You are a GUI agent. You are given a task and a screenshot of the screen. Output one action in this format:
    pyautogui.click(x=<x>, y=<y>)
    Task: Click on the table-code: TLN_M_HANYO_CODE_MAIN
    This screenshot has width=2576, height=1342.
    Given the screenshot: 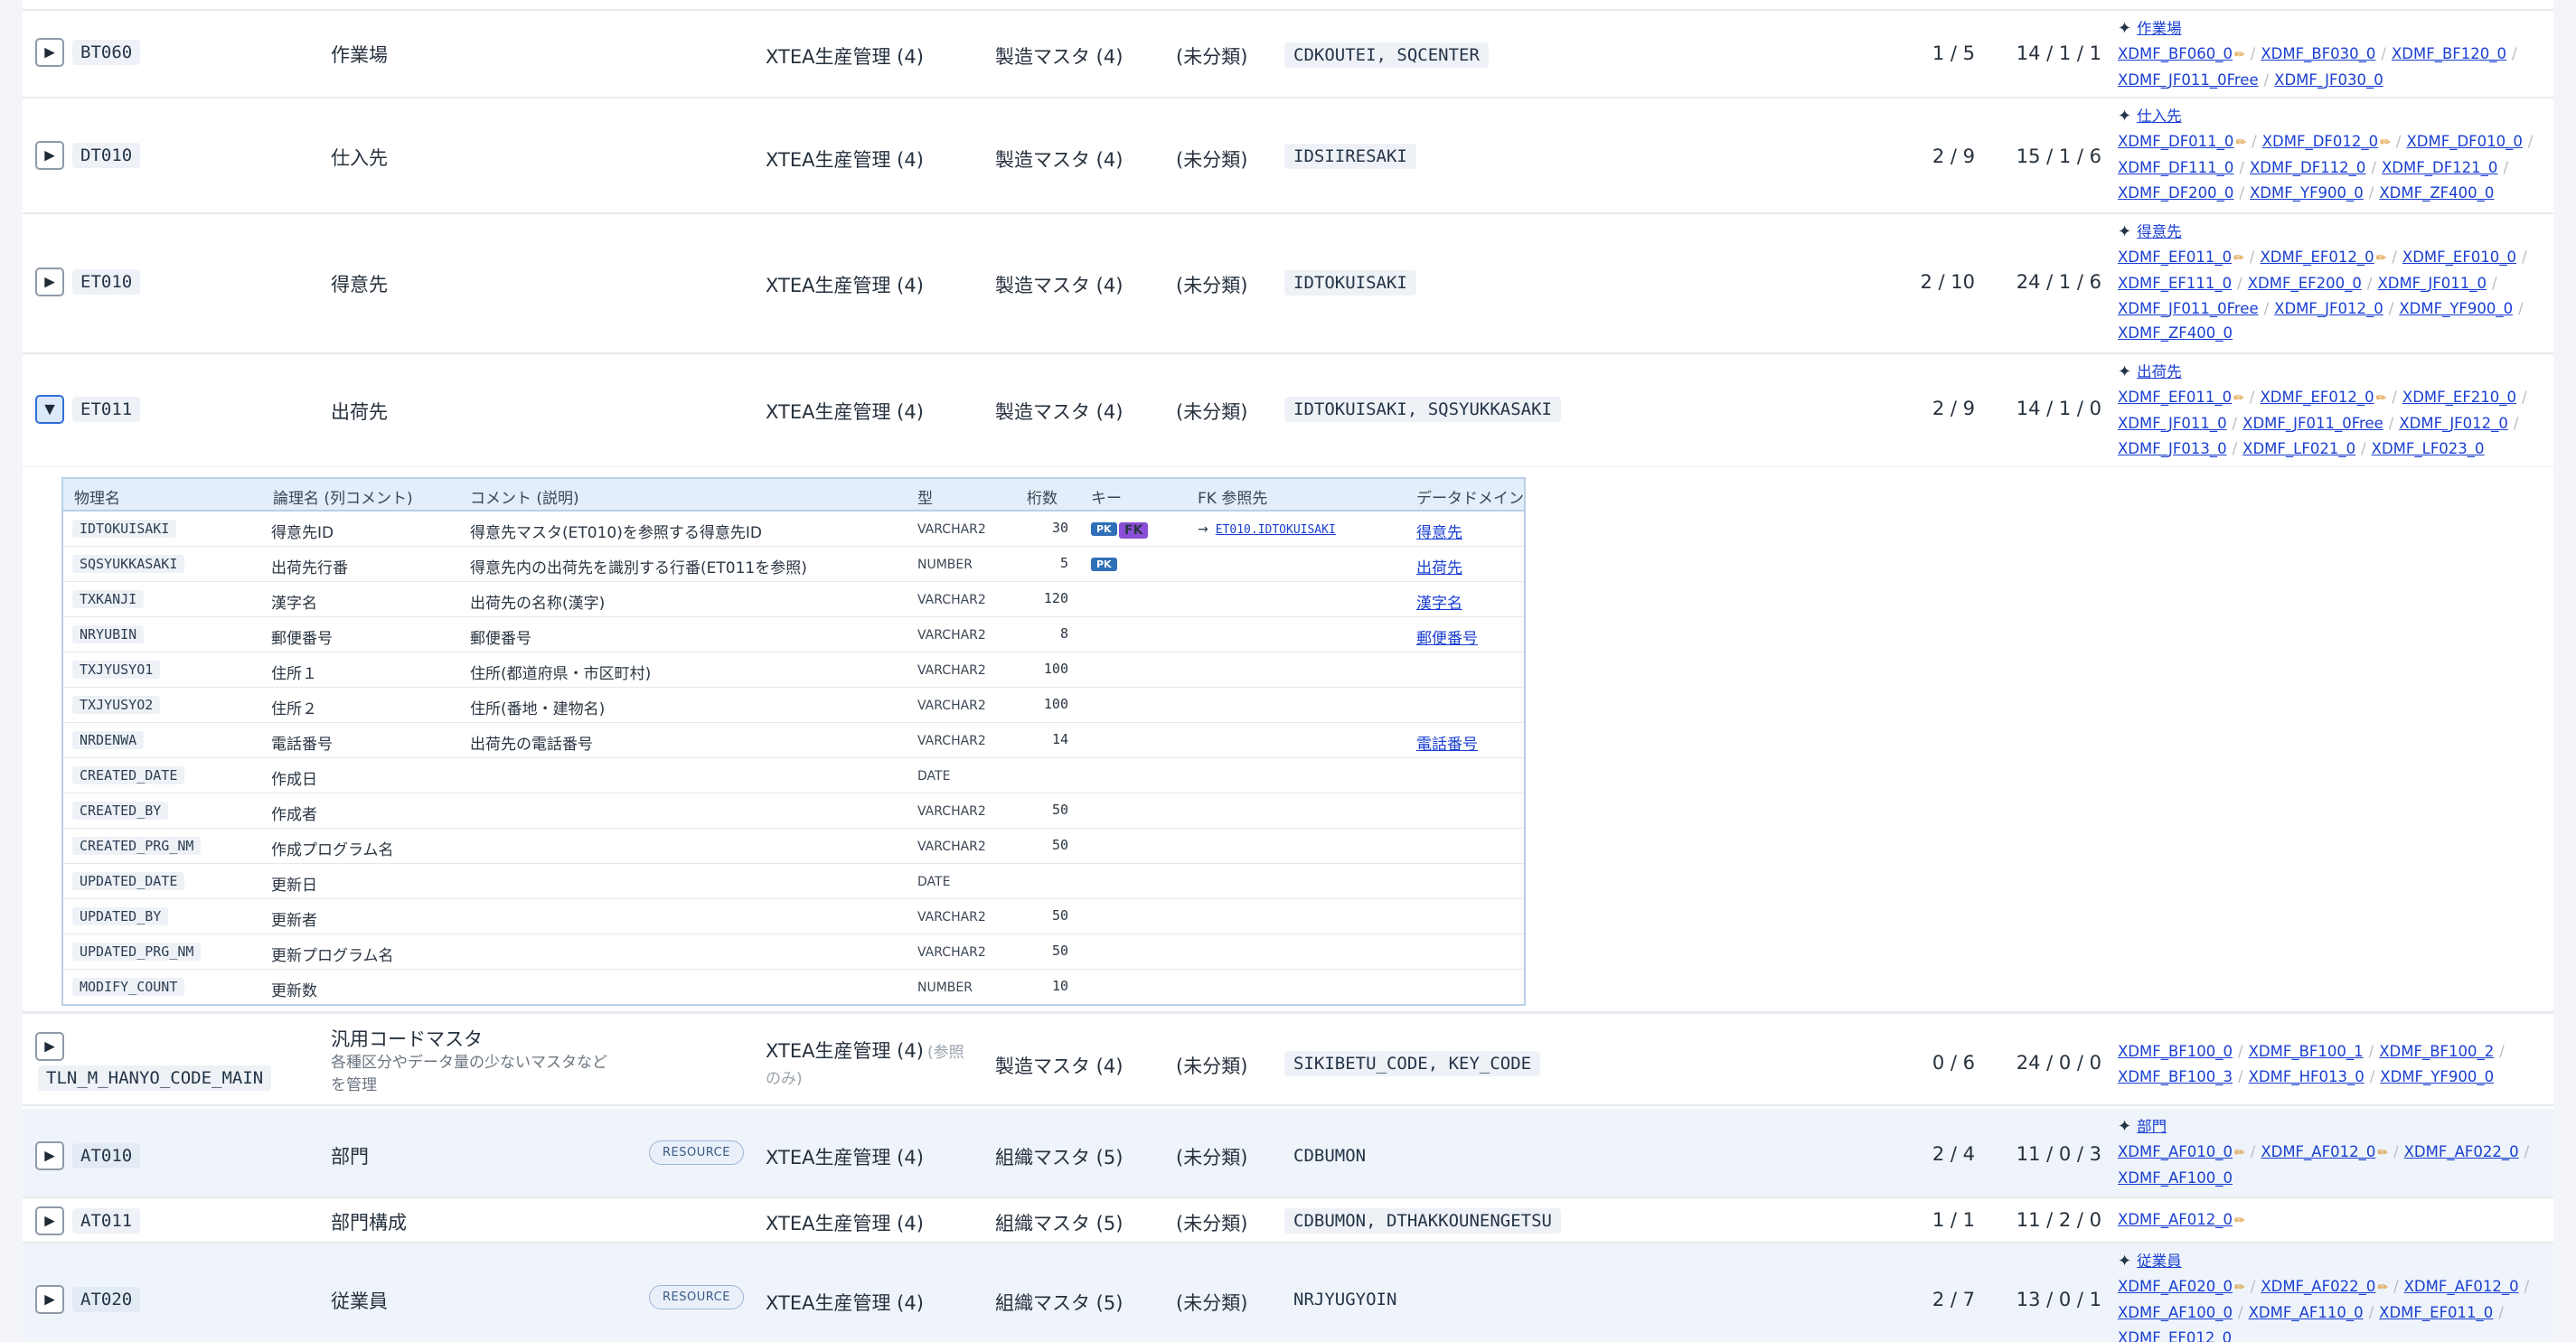 What is the action you would take?
    pyautogui.click(x=155, y=1078)
    